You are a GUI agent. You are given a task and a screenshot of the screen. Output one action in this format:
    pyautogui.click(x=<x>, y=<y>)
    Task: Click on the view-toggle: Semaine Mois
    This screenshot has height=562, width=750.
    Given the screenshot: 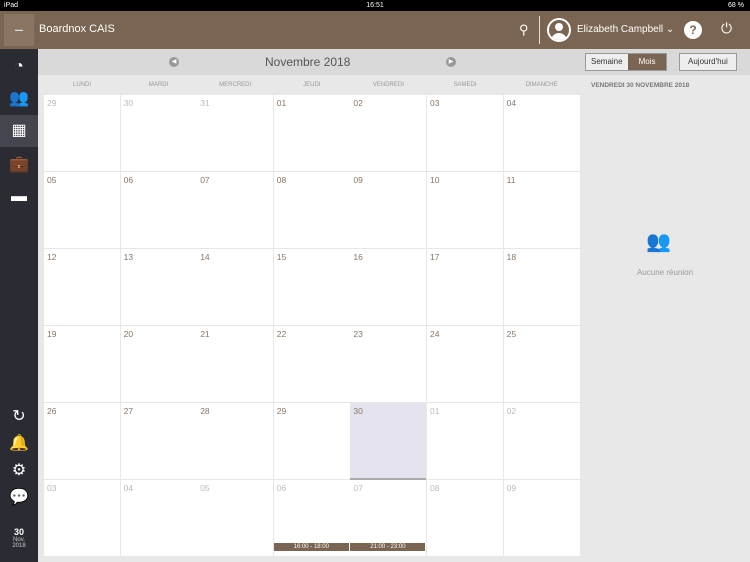 What is the action you would take?
    pyautogui.click(x=626, y=62)
    